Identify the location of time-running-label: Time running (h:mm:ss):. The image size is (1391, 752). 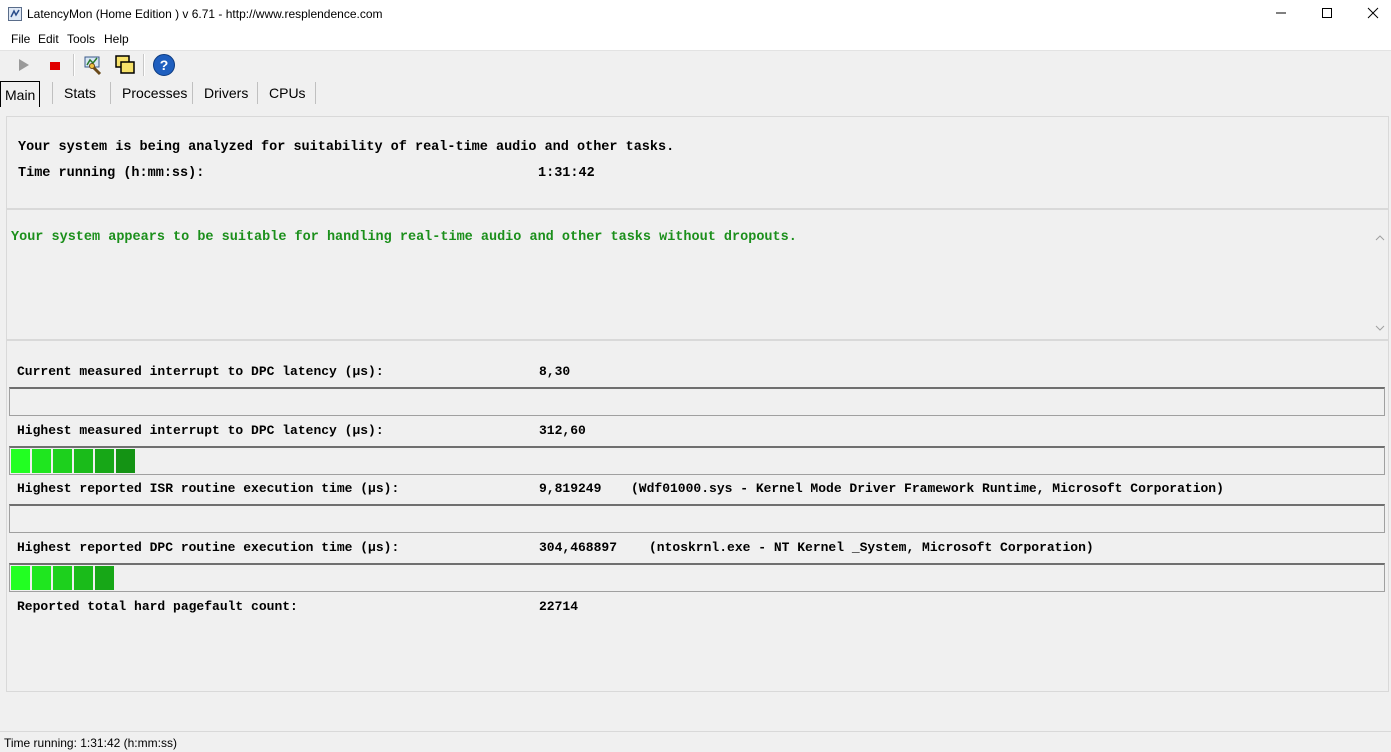
(111, 173).